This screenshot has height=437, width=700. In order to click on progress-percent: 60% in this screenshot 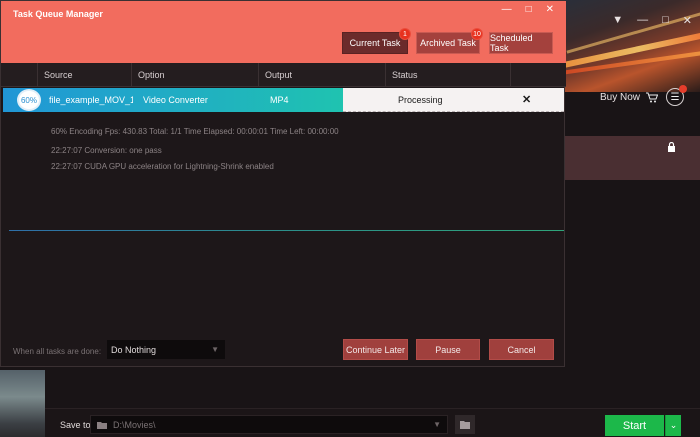, I will do `click(29, 100)`.